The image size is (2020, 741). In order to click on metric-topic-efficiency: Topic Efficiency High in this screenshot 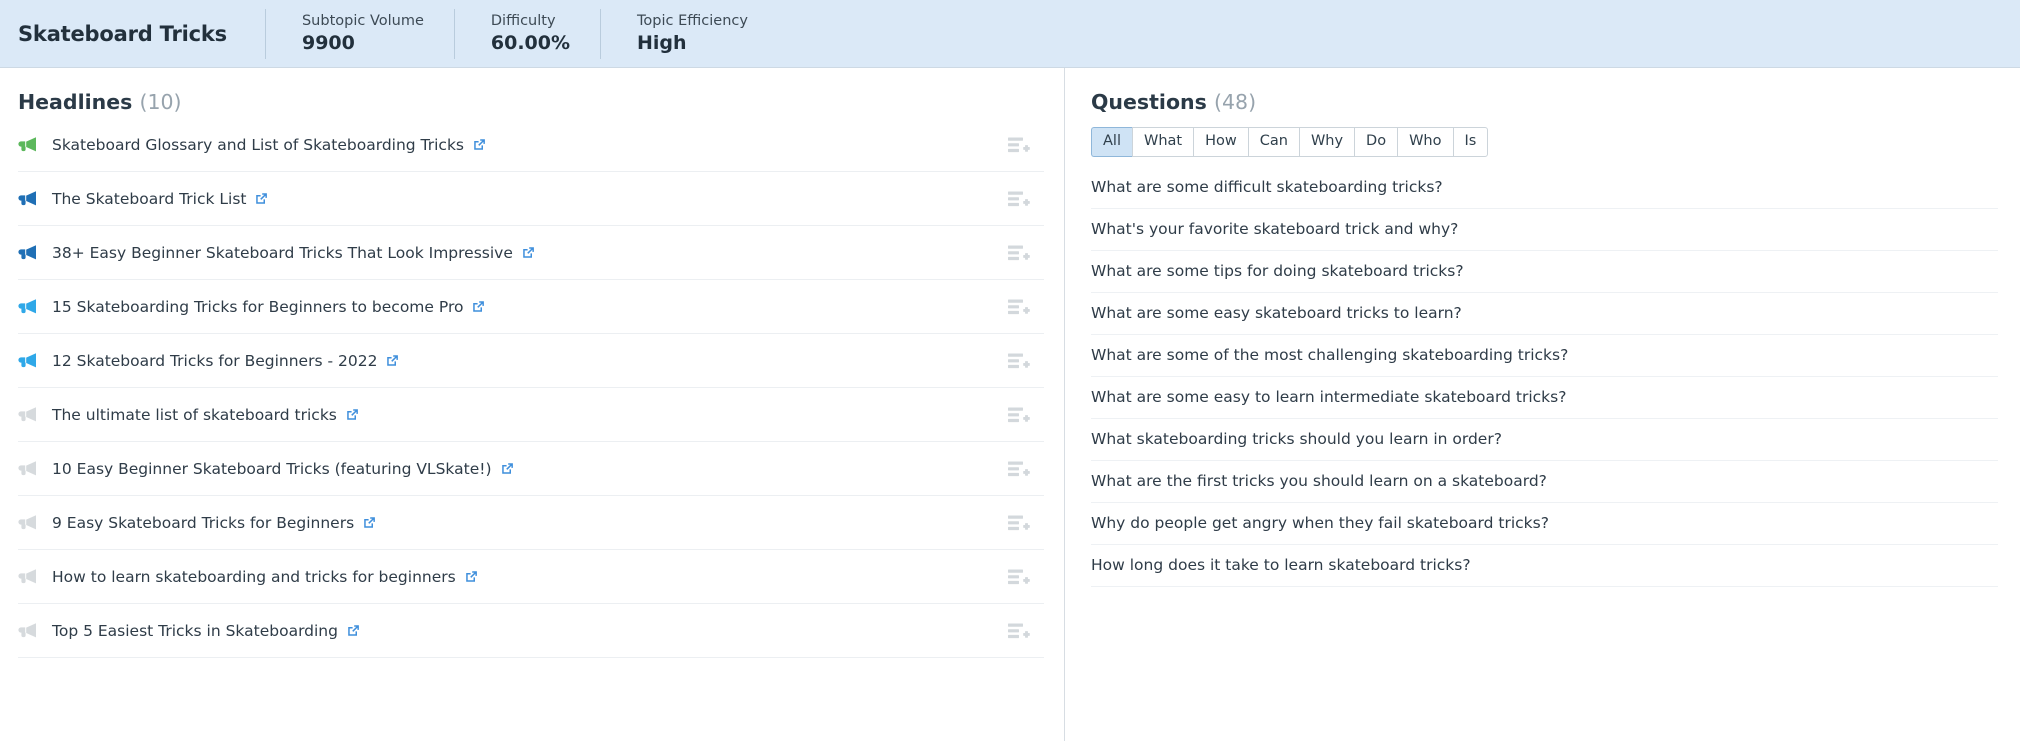, I will do `click(689, 33)`.